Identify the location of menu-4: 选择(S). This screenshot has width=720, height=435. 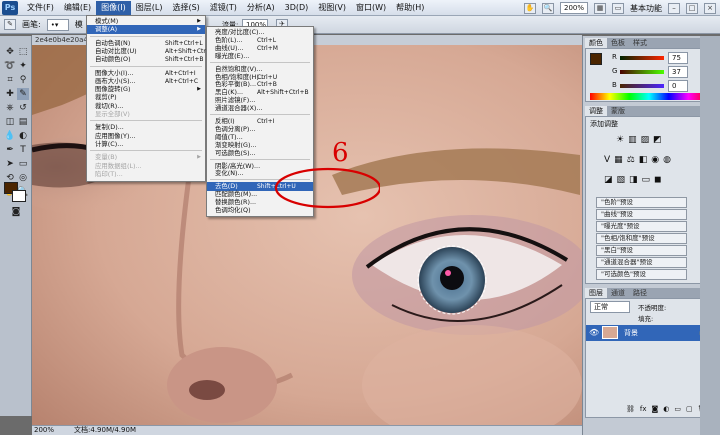
(185, 8).